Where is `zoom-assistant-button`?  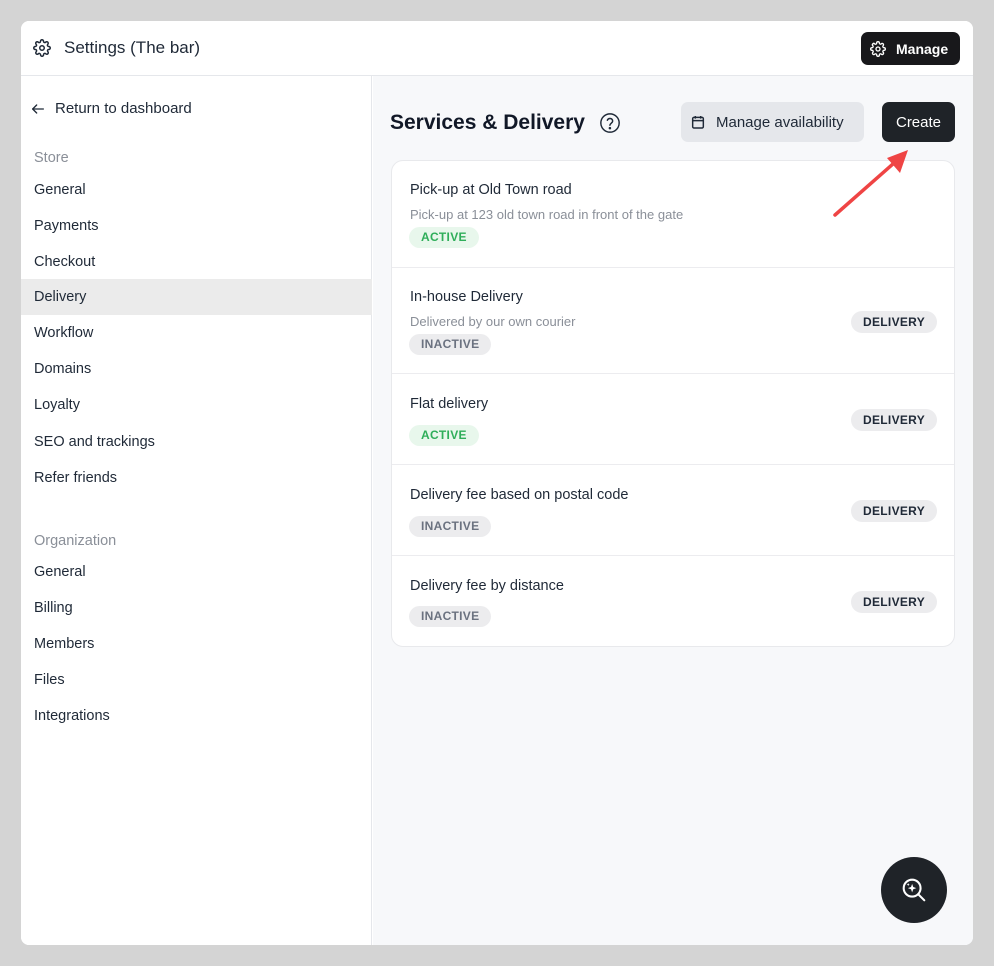 zoom-assistant-button is located at coordinates (914, 890).